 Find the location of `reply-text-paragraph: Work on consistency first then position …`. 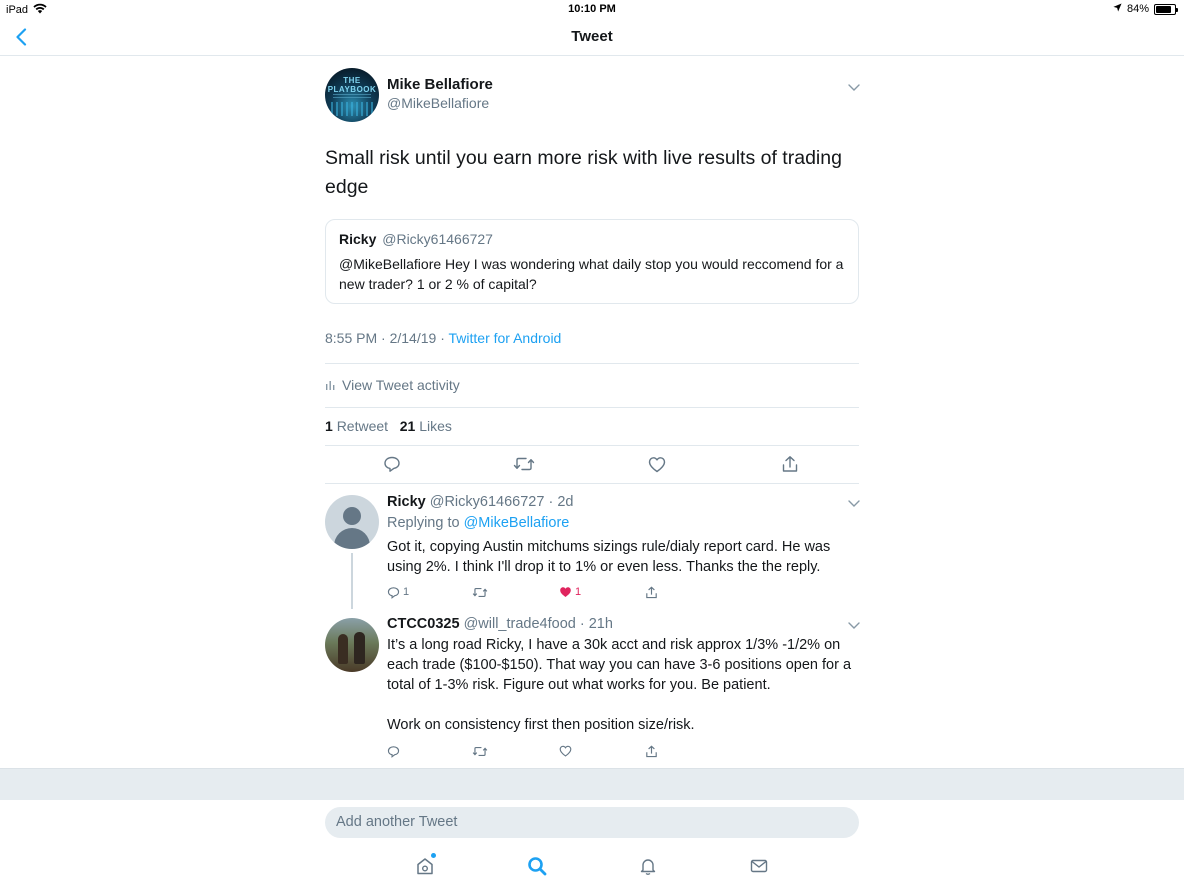

reply-text-paragraph: Work on consistency first then position … is located at coordinates (541, 725).